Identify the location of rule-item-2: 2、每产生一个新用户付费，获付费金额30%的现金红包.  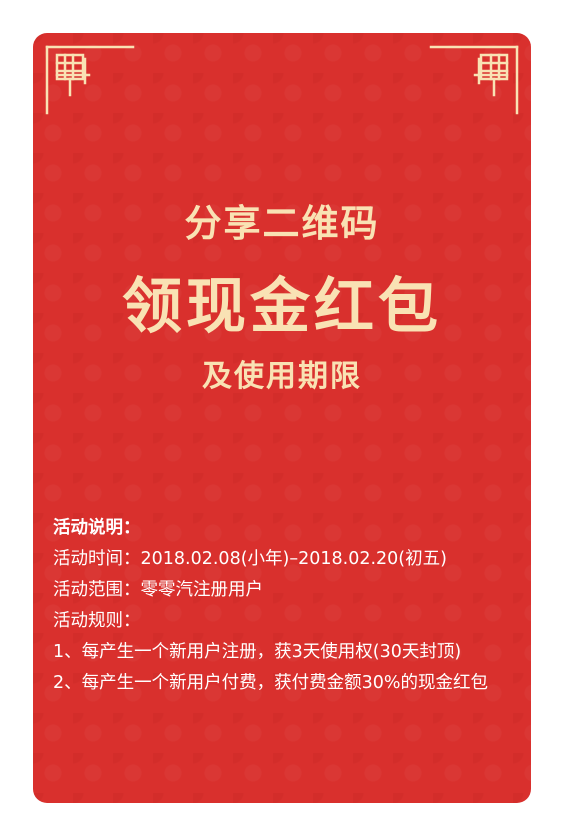
(271, 683).